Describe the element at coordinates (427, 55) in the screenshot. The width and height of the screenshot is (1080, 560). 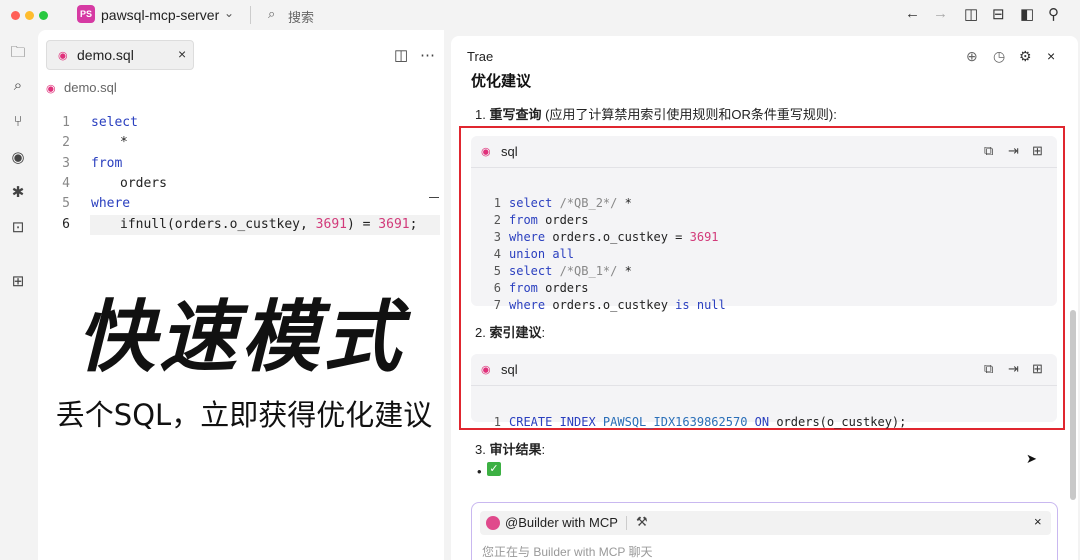
I see `more-actions-icon: ⋯` at that location.